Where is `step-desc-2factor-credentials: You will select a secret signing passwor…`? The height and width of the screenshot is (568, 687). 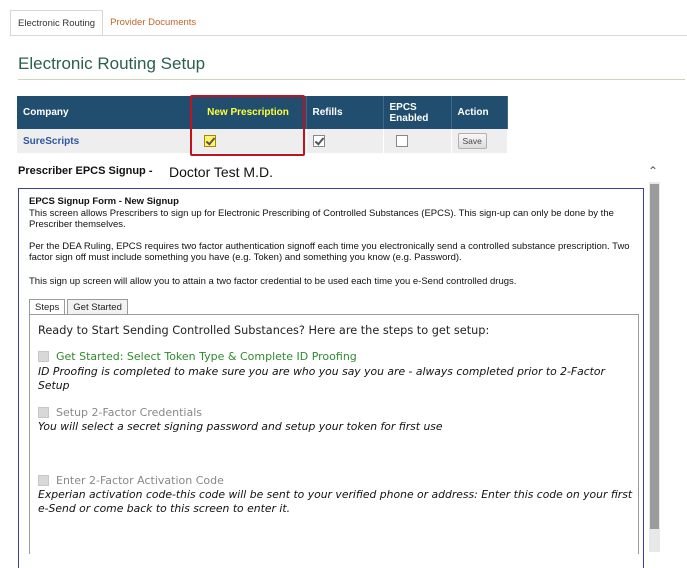 step-desc-2factor-credentials: You will select a secret signing passwor… is located at coordinates (240, 426).